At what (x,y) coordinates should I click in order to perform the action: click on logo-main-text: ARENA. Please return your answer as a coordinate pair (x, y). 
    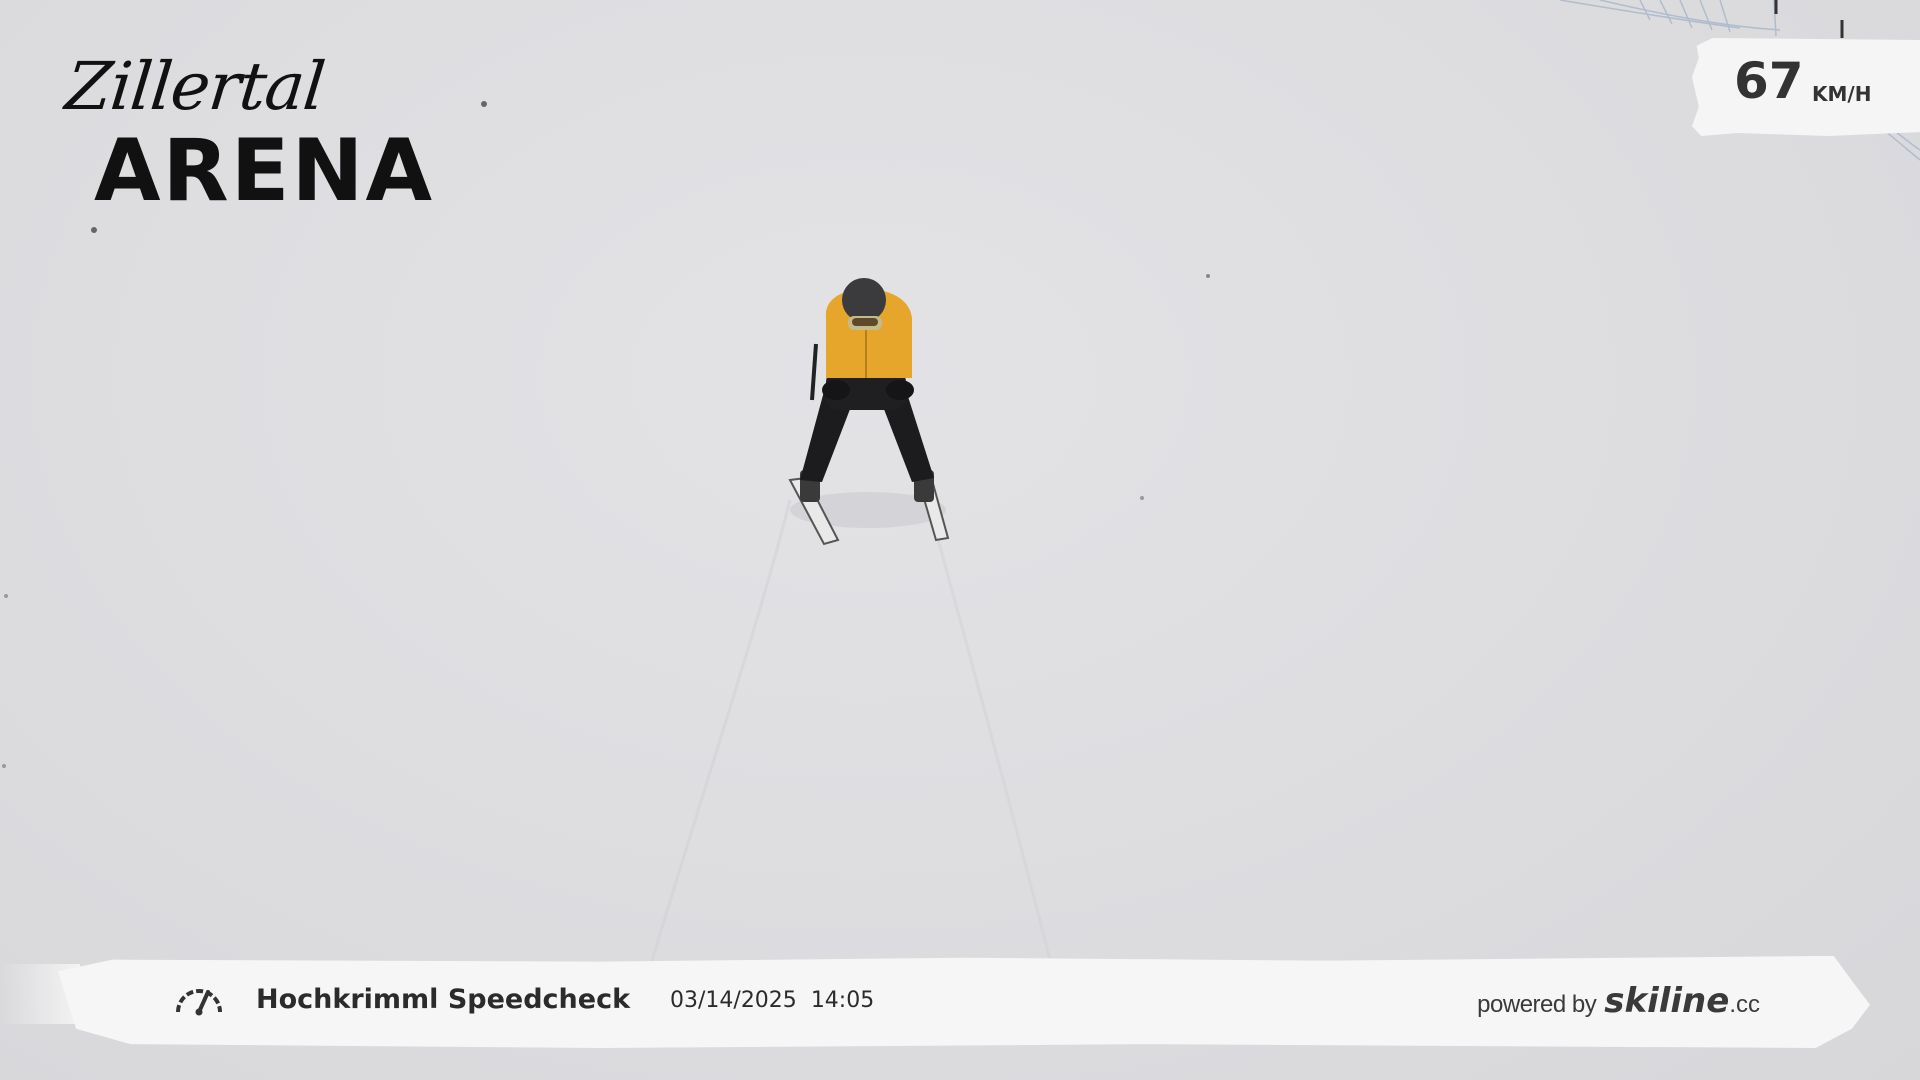
    Looking at the image, I should click on (264, 171).